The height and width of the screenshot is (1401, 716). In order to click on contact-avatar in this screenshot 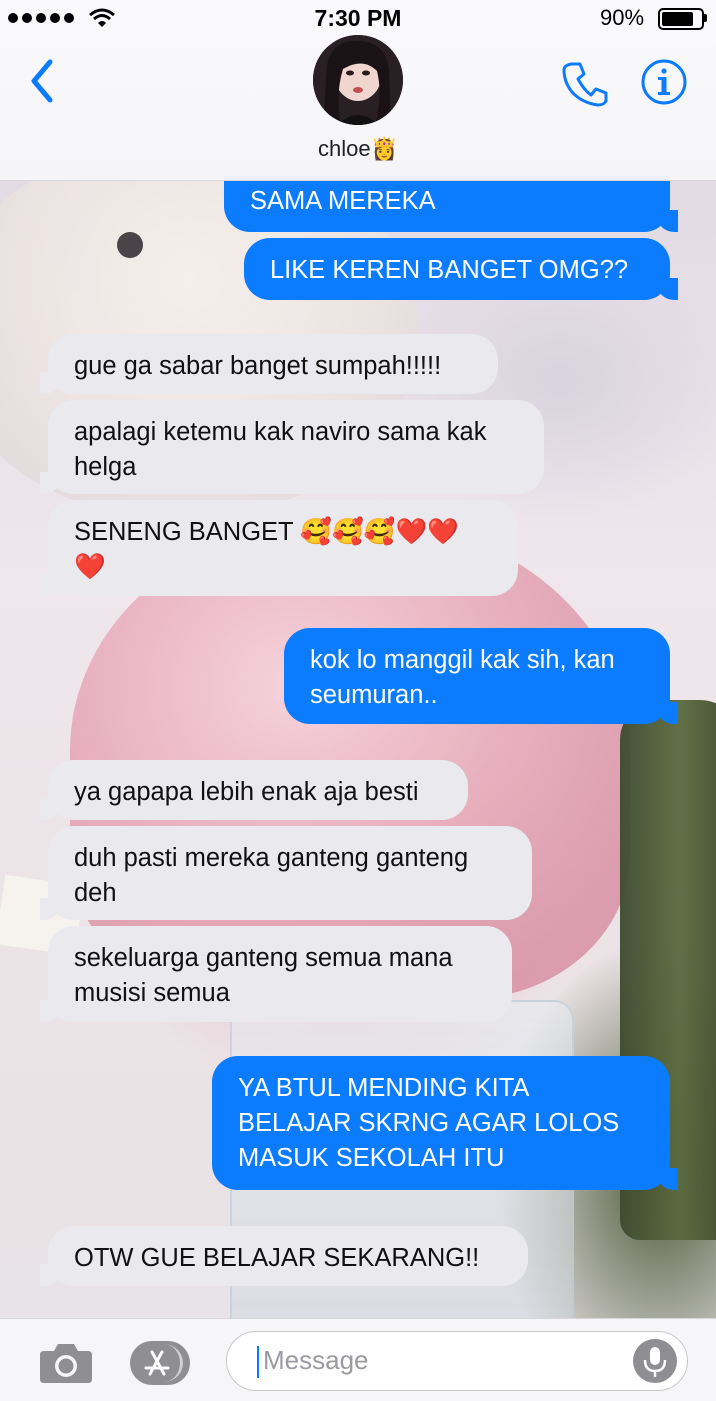, I will do `click(358, 80)`.